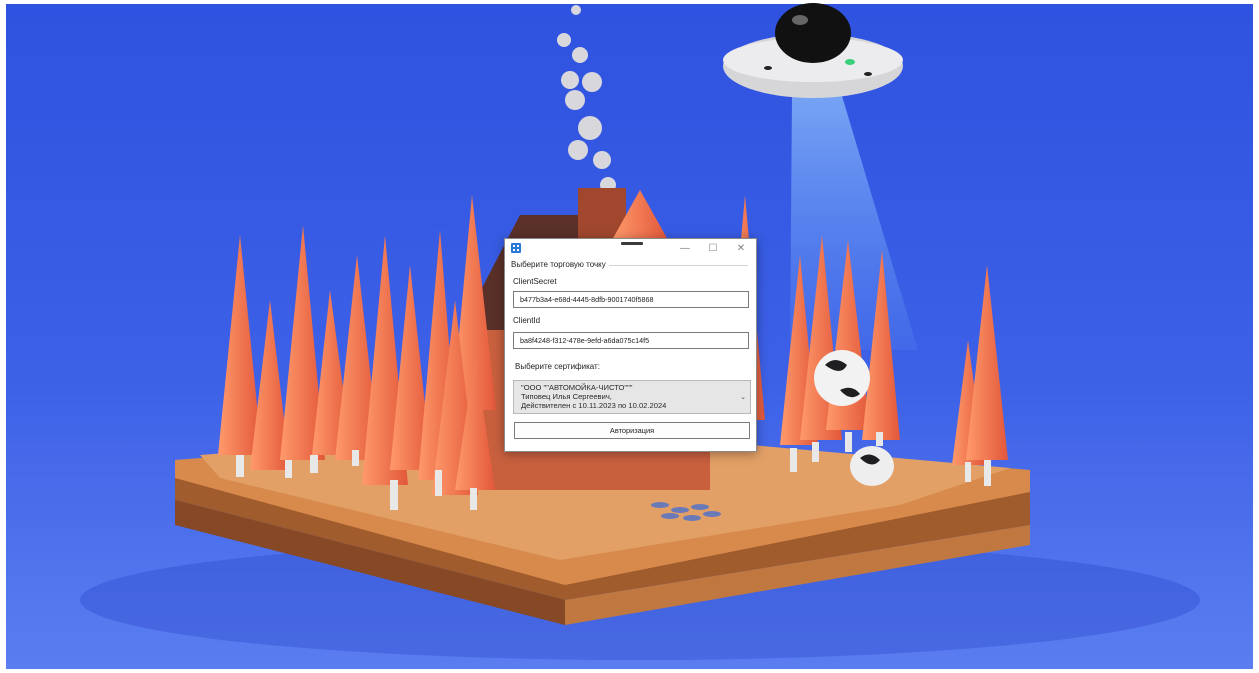 This screenshot has width=1259, height=673. I want to click on minimize-icon: —, so click(685, 248).